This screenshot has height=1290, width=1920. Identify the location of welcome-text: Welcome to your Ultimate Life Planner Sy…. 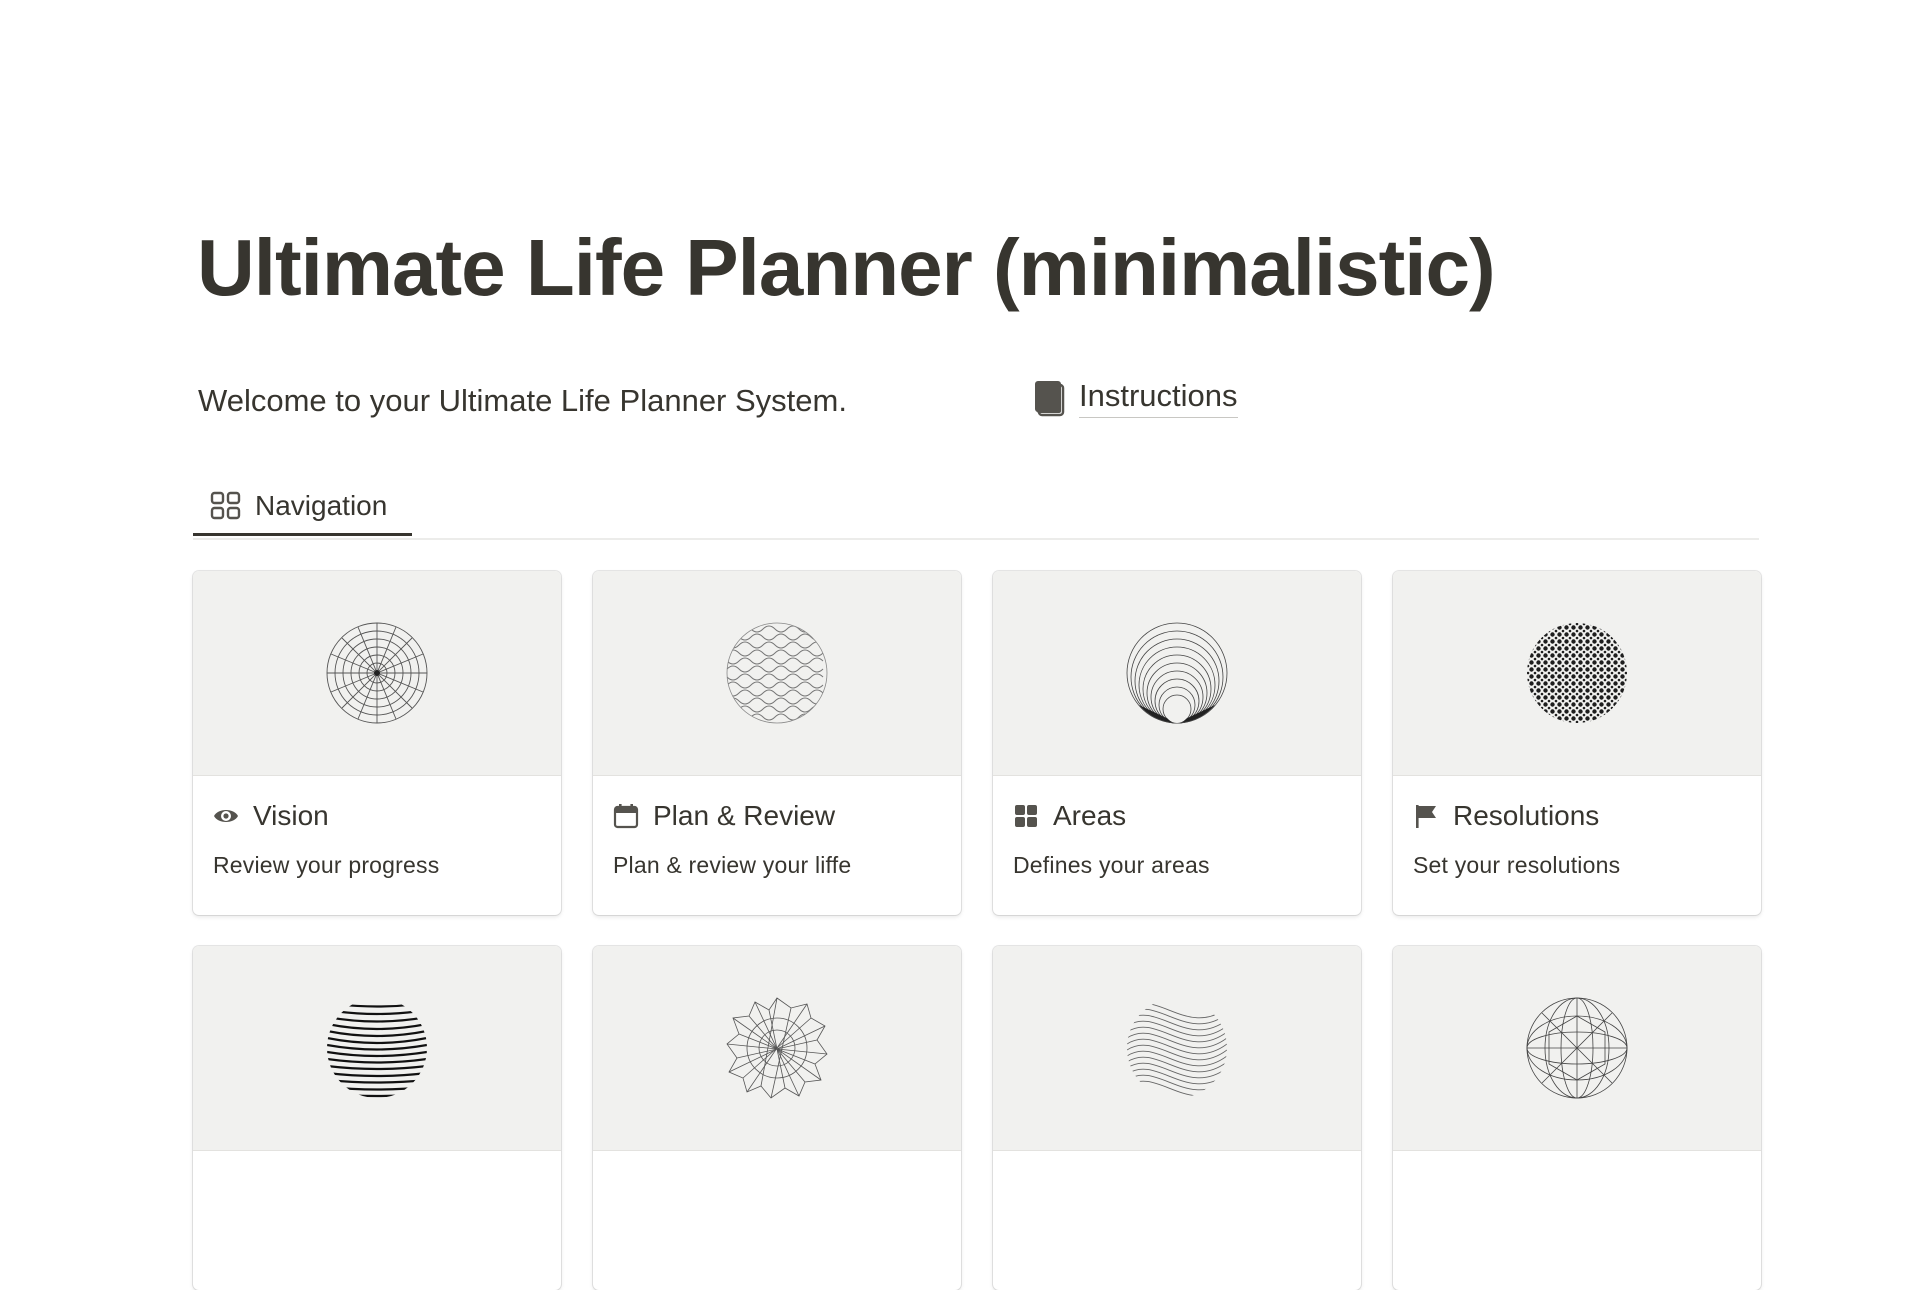
(522, 400).